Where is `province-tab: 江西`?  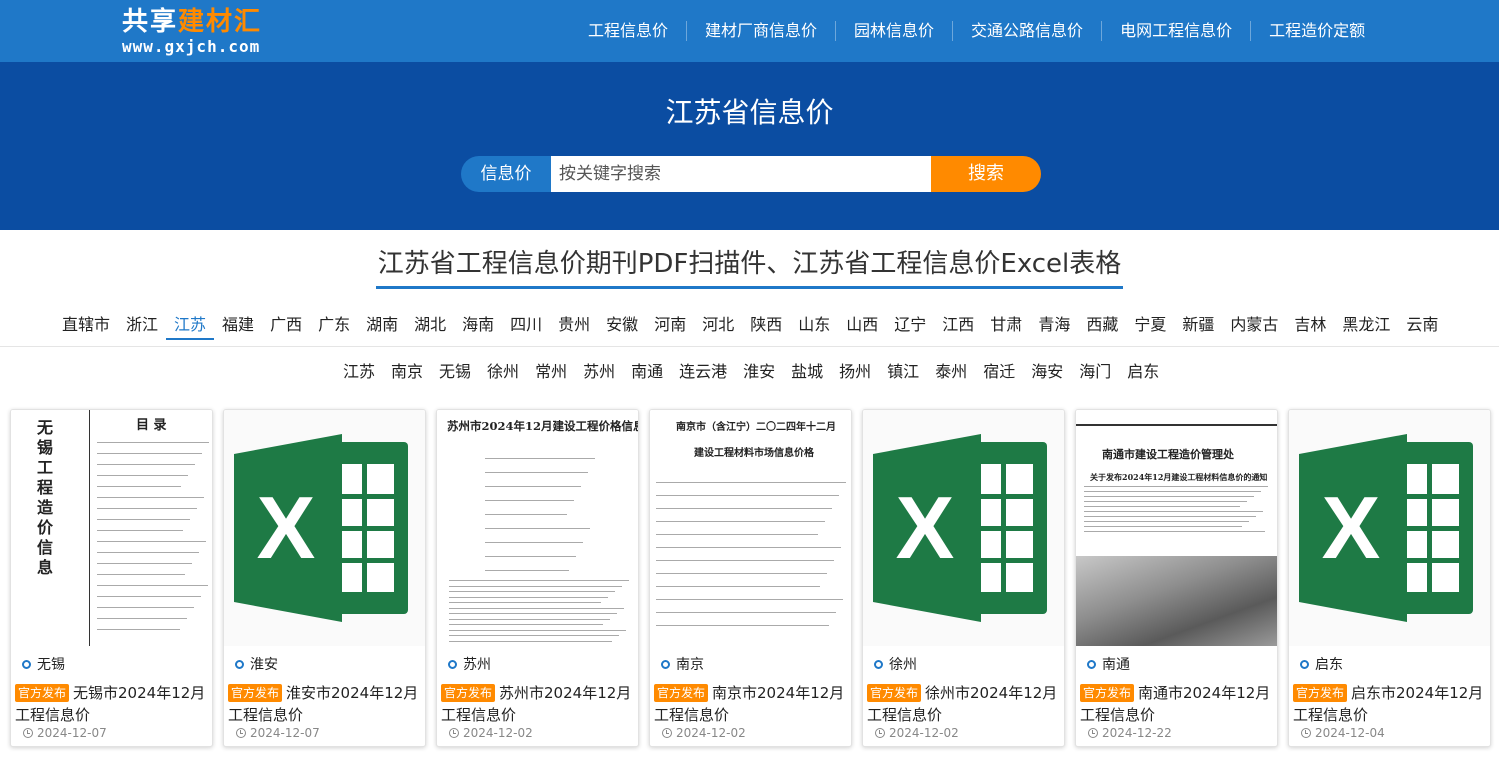
province-tab: 江西 is located at coordinates (958, 326).